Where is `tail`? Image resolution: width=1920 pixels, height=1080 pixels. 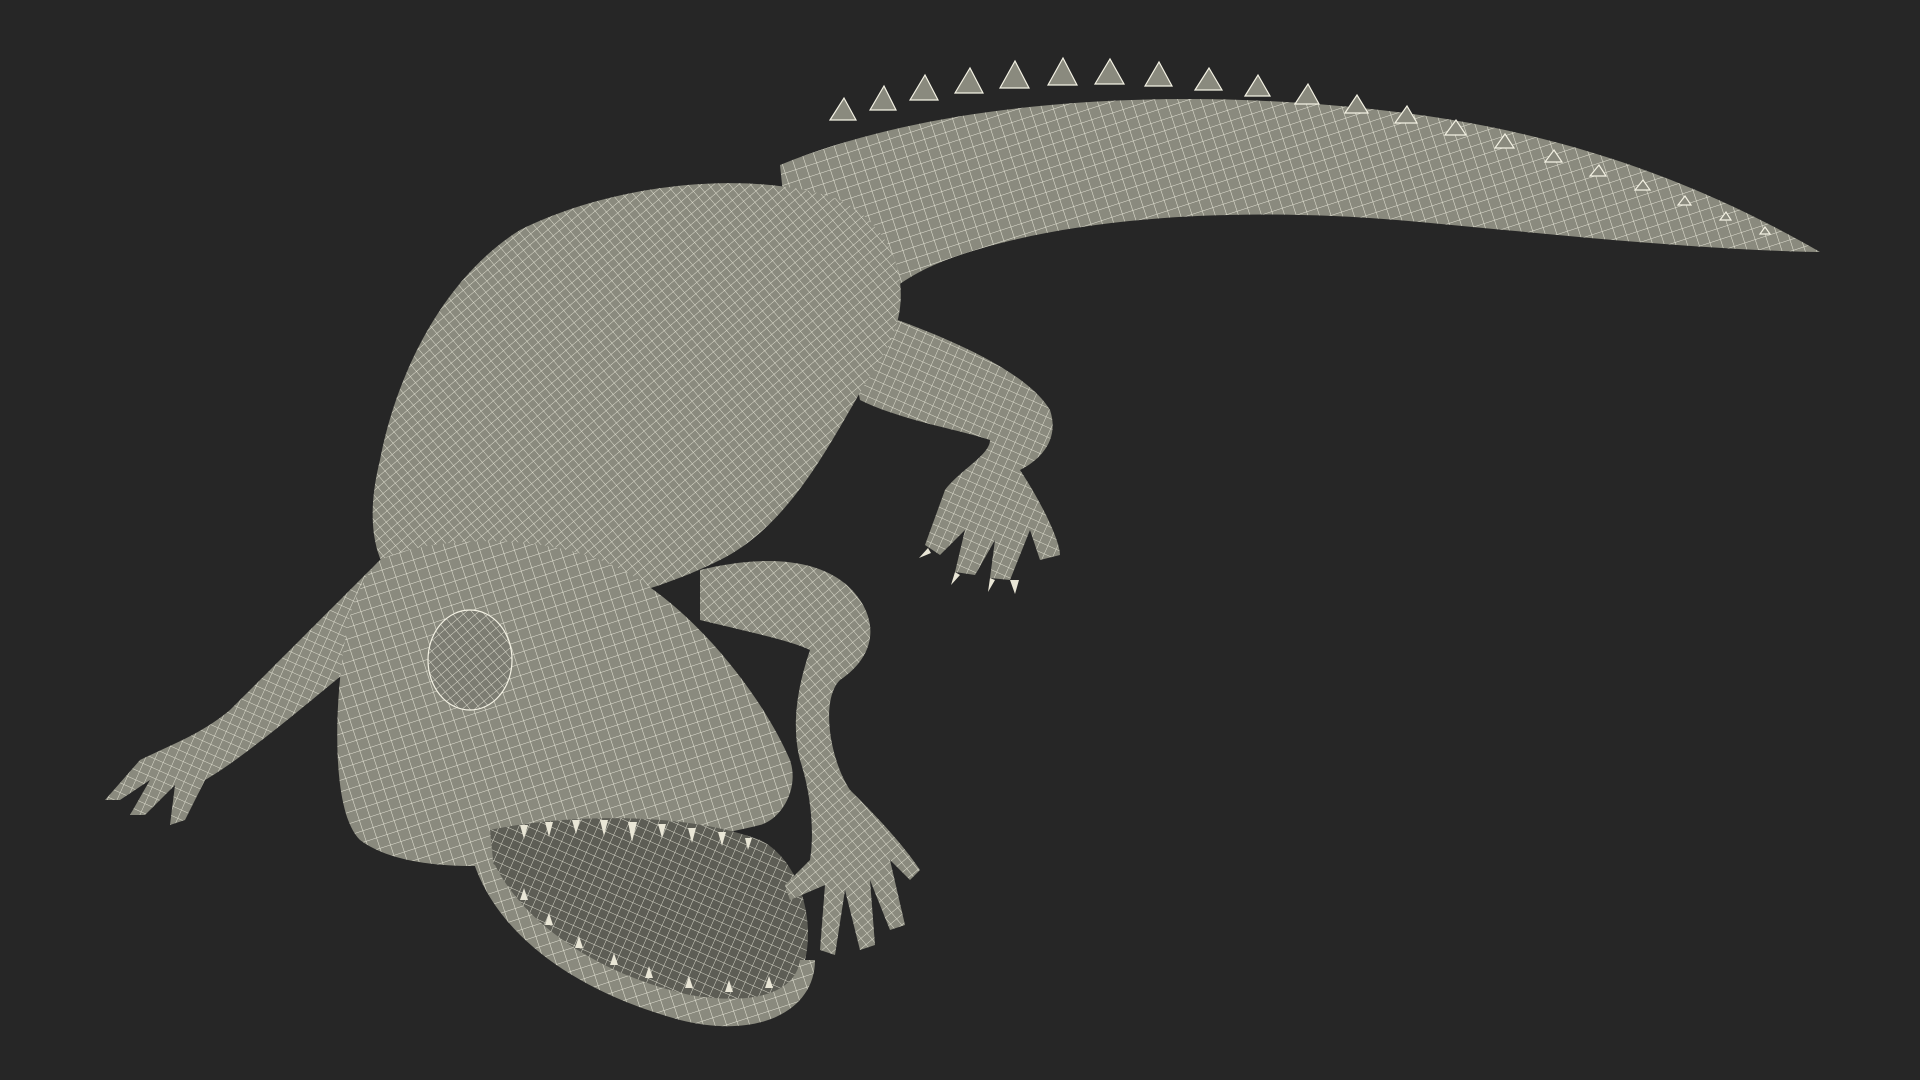 tail is located at coordinates (1300, 188).